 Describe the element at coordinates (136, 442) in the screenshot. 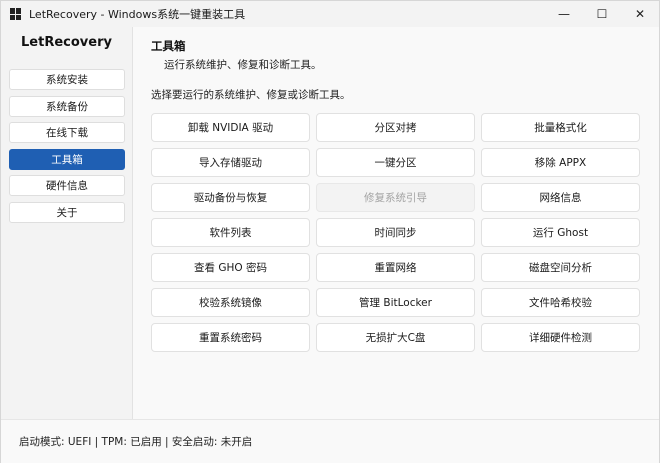

I see `boot-status-text: 启动模式: UEFI | TPM: 已启用 | 安全启动: 未开启` at that location.